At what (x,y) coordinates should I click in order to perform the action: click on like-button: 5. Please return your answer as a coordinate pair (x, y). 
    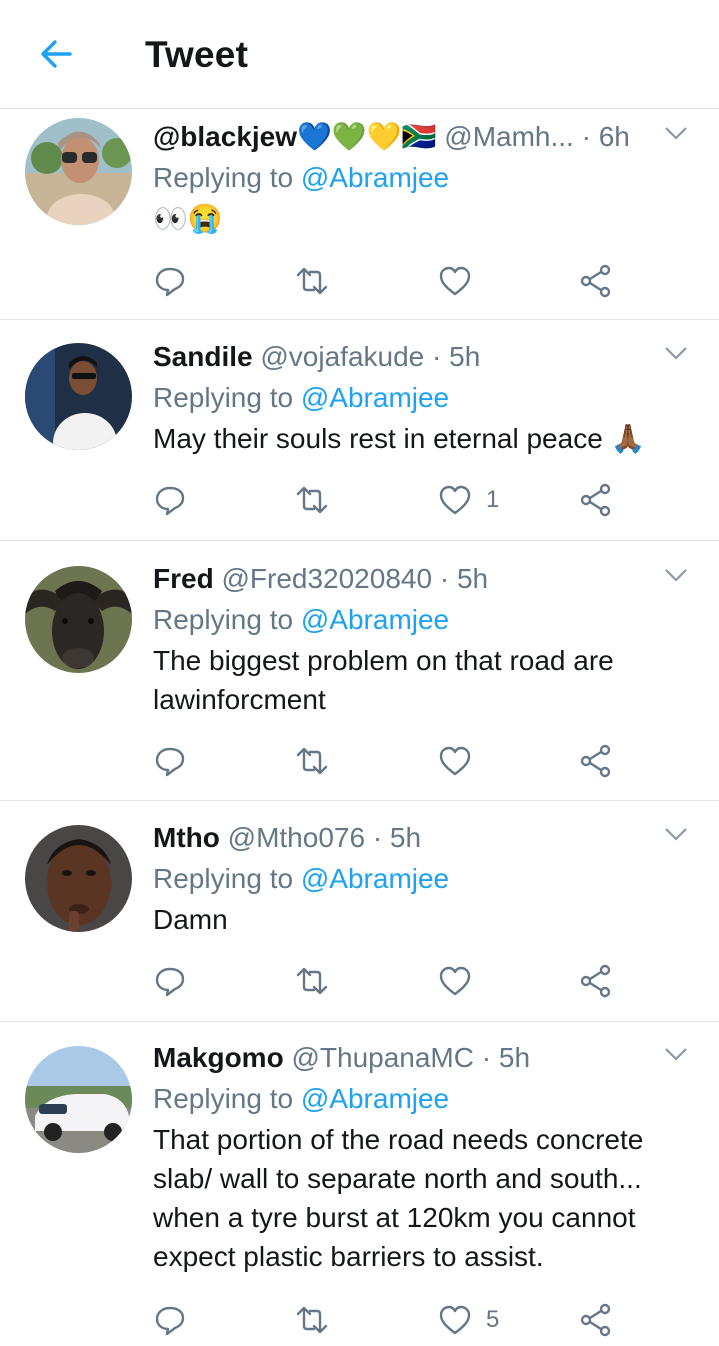
    Looking at the image, I should click on (468, 1320).